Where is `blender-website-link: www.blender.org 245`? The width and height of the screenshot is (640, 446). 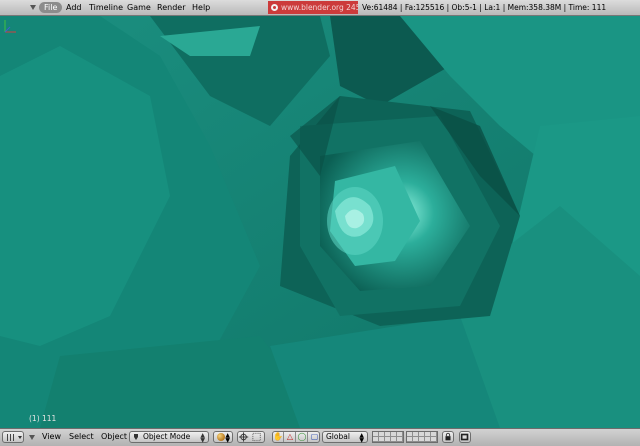 blender-website-link: www.blender.org 245 is located at coordinates (313, 7).